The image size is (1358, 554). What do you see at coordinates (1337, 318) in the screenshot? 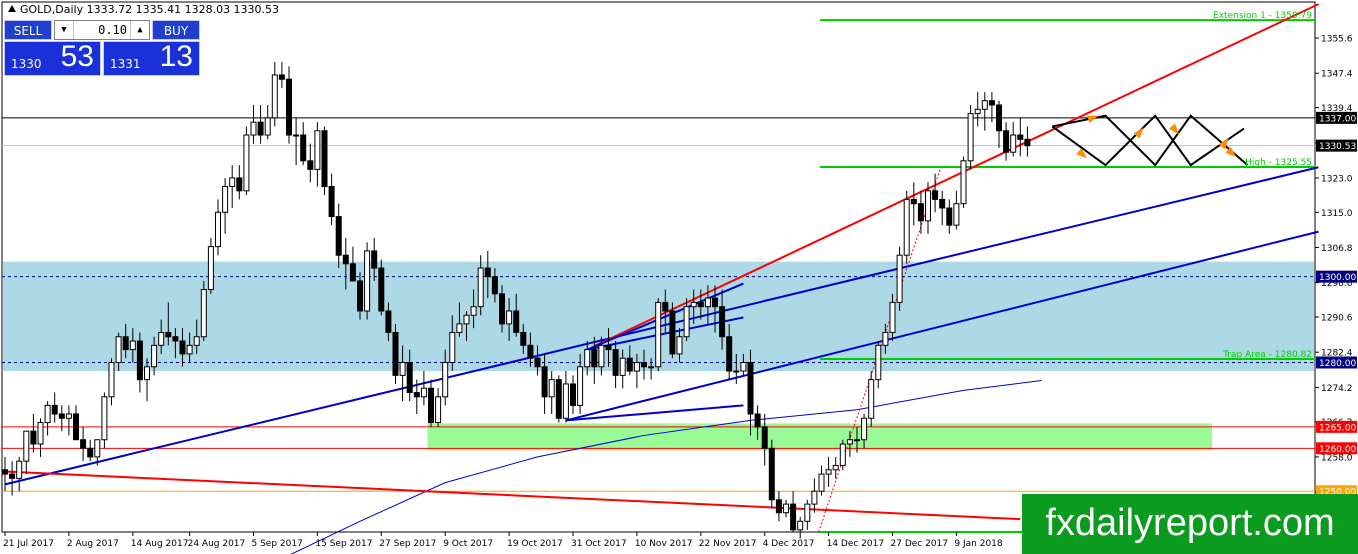
I see `y-tick-label: 1290.6` at bounding box center [1337, 318].